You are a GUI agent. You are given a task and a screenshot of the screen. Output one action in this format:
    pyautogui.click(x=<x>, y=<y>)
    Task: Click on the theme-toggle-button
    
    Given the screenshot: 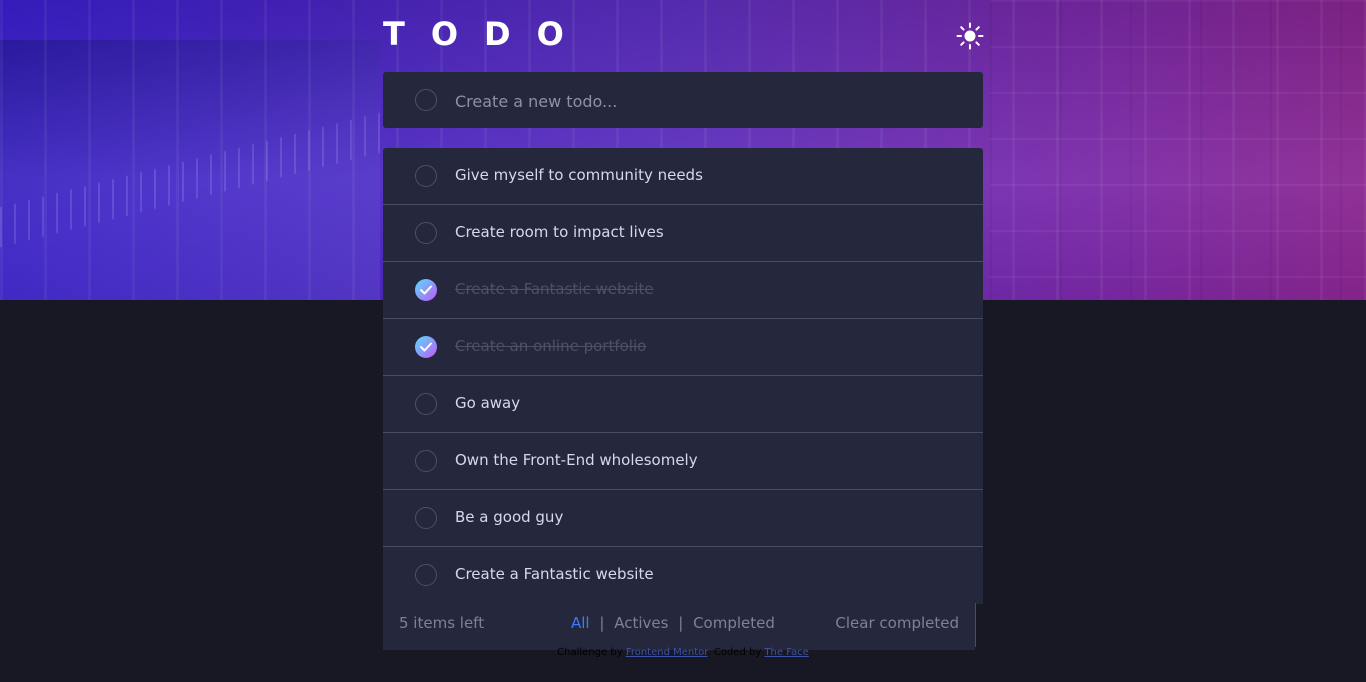 What is the action you would take?
    pyautogui.click(x=970, y=36)
    